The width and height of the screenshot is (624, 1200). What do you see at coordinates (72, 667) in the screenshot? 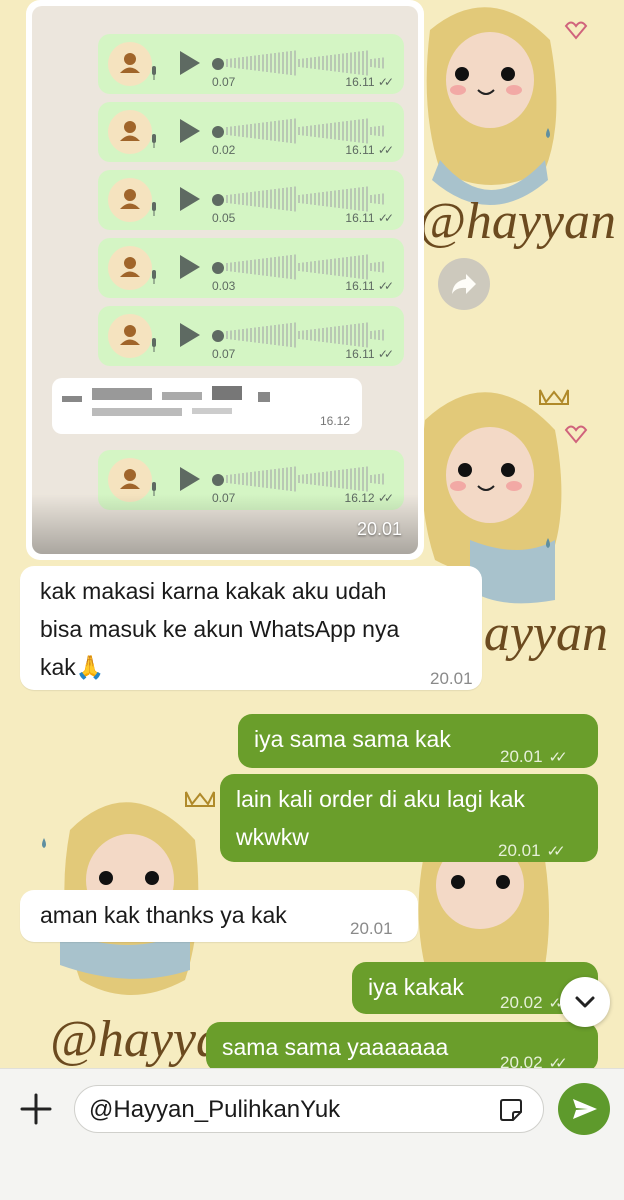
I see `message-text-line: kak🙏` at bounding box center [72, 667].